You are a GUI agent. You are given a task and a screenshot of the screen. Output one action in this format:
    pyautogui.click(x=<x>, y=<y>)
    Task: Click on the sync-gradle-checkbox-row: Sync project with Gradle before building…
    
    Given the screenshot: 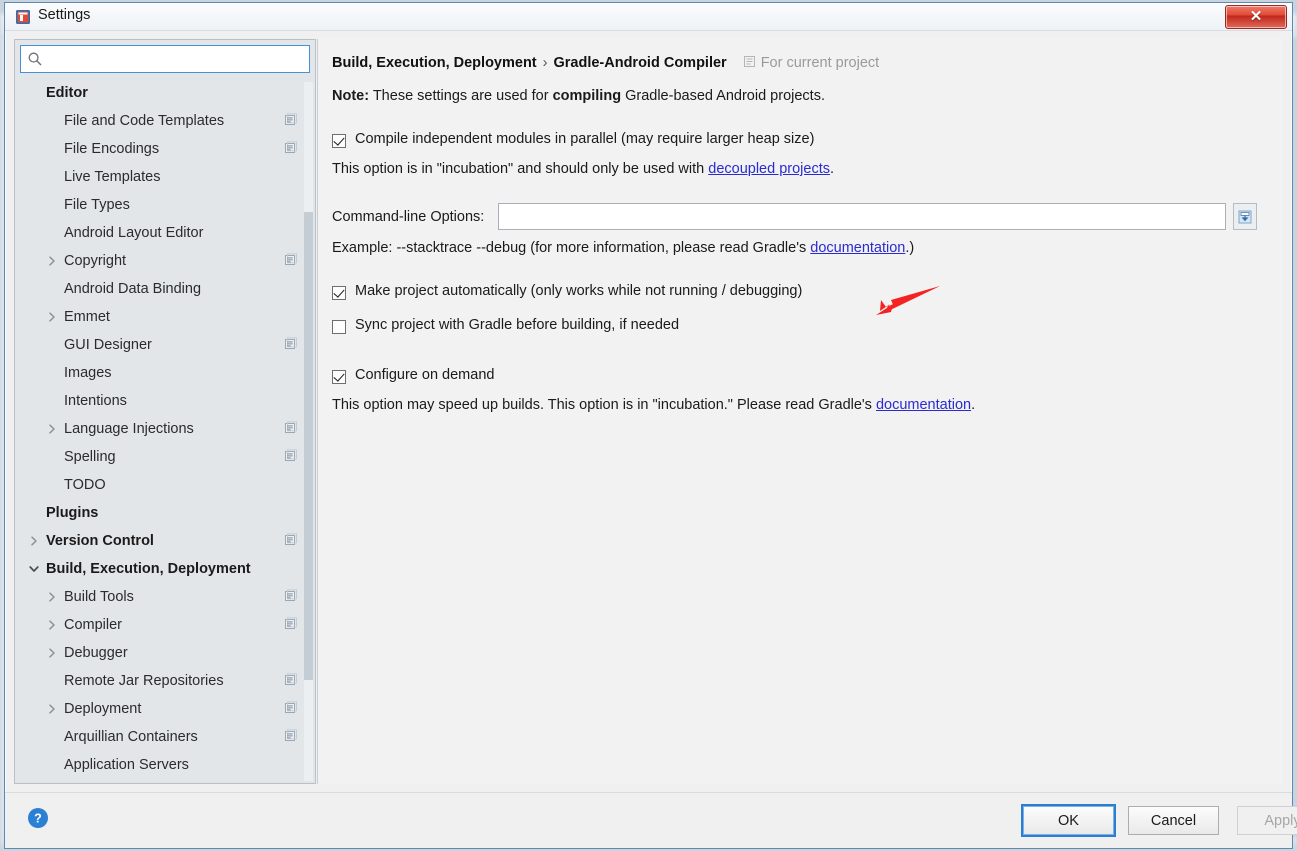 What is the action you would take?
    pyautogui.click(x=798, y=328)
    